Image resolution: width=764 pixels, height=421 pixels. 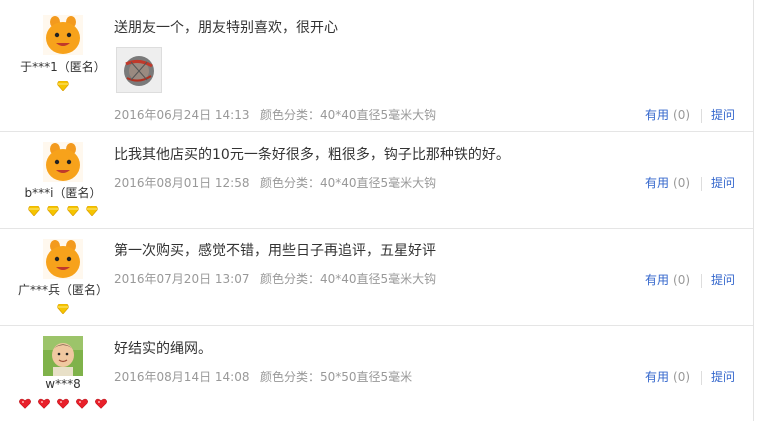 I want to click on reviewer-name: 于***1（匿名）, so click(x=63, y=67).